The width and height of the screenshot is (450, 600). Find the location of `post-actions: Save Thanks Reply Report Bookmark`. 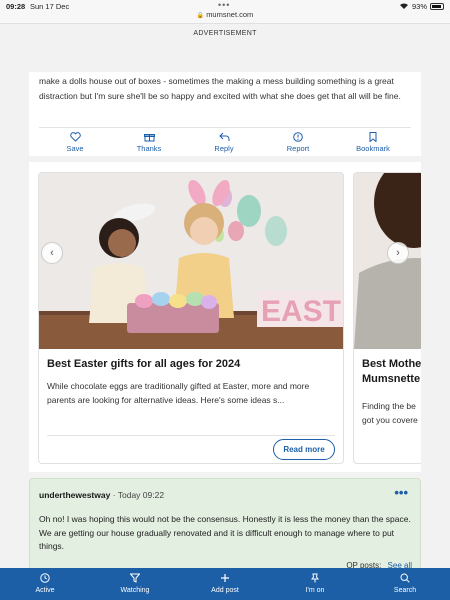

post-actions: Save Thanks Reply Report Bookmark is located at coordinates (225, 144).